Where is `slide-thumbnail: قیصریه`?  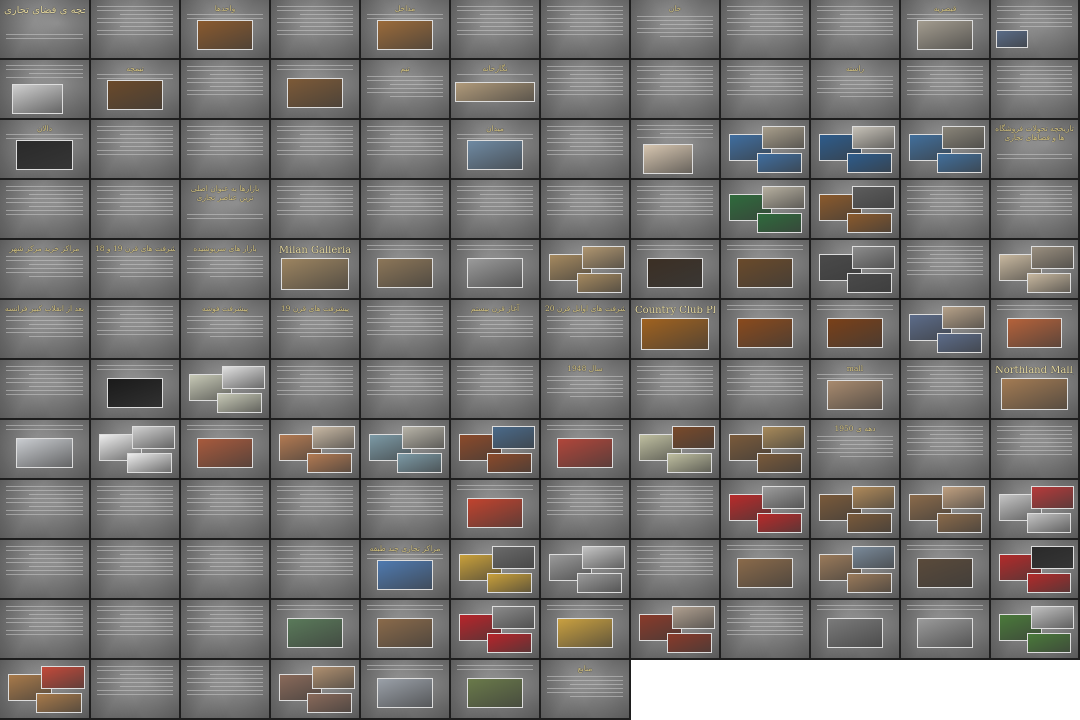 slide-thumbnail: قیصریه is located at coordinates (946, 30).